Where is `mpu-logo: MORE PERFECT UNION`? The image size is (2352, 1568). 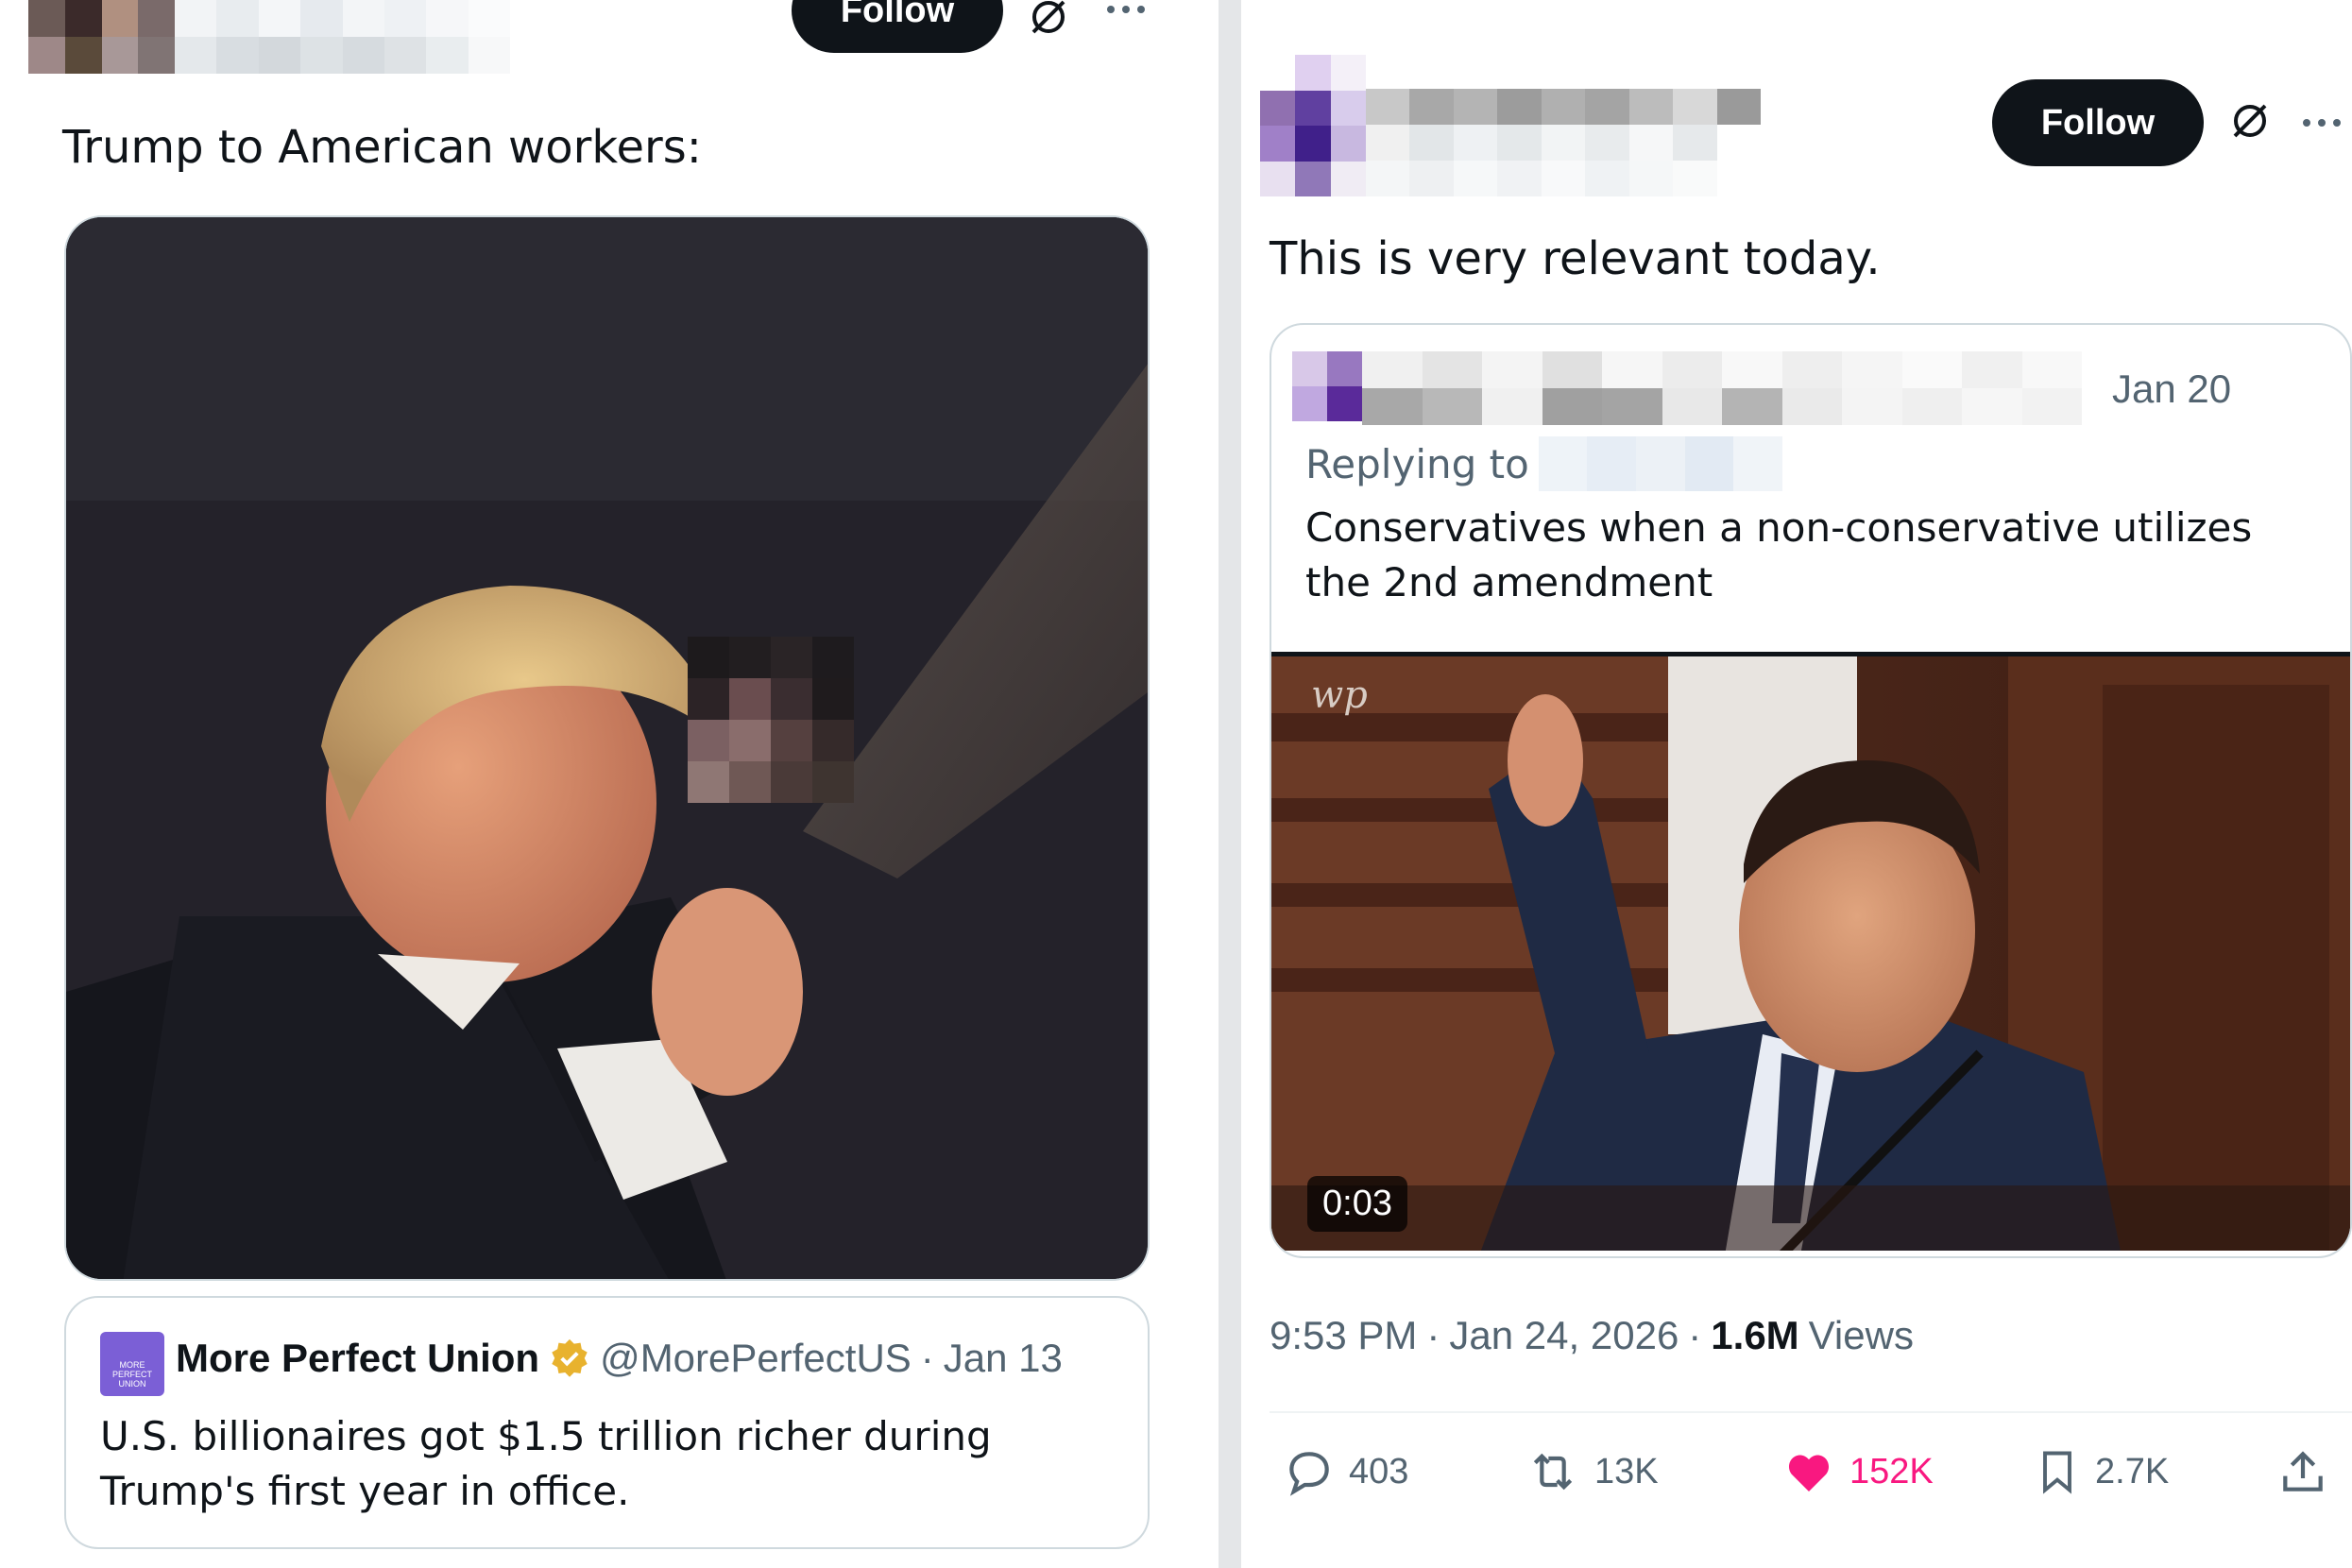
mpu-logo: MORE PERFECT UNION is located at coordinates (132, 1364).